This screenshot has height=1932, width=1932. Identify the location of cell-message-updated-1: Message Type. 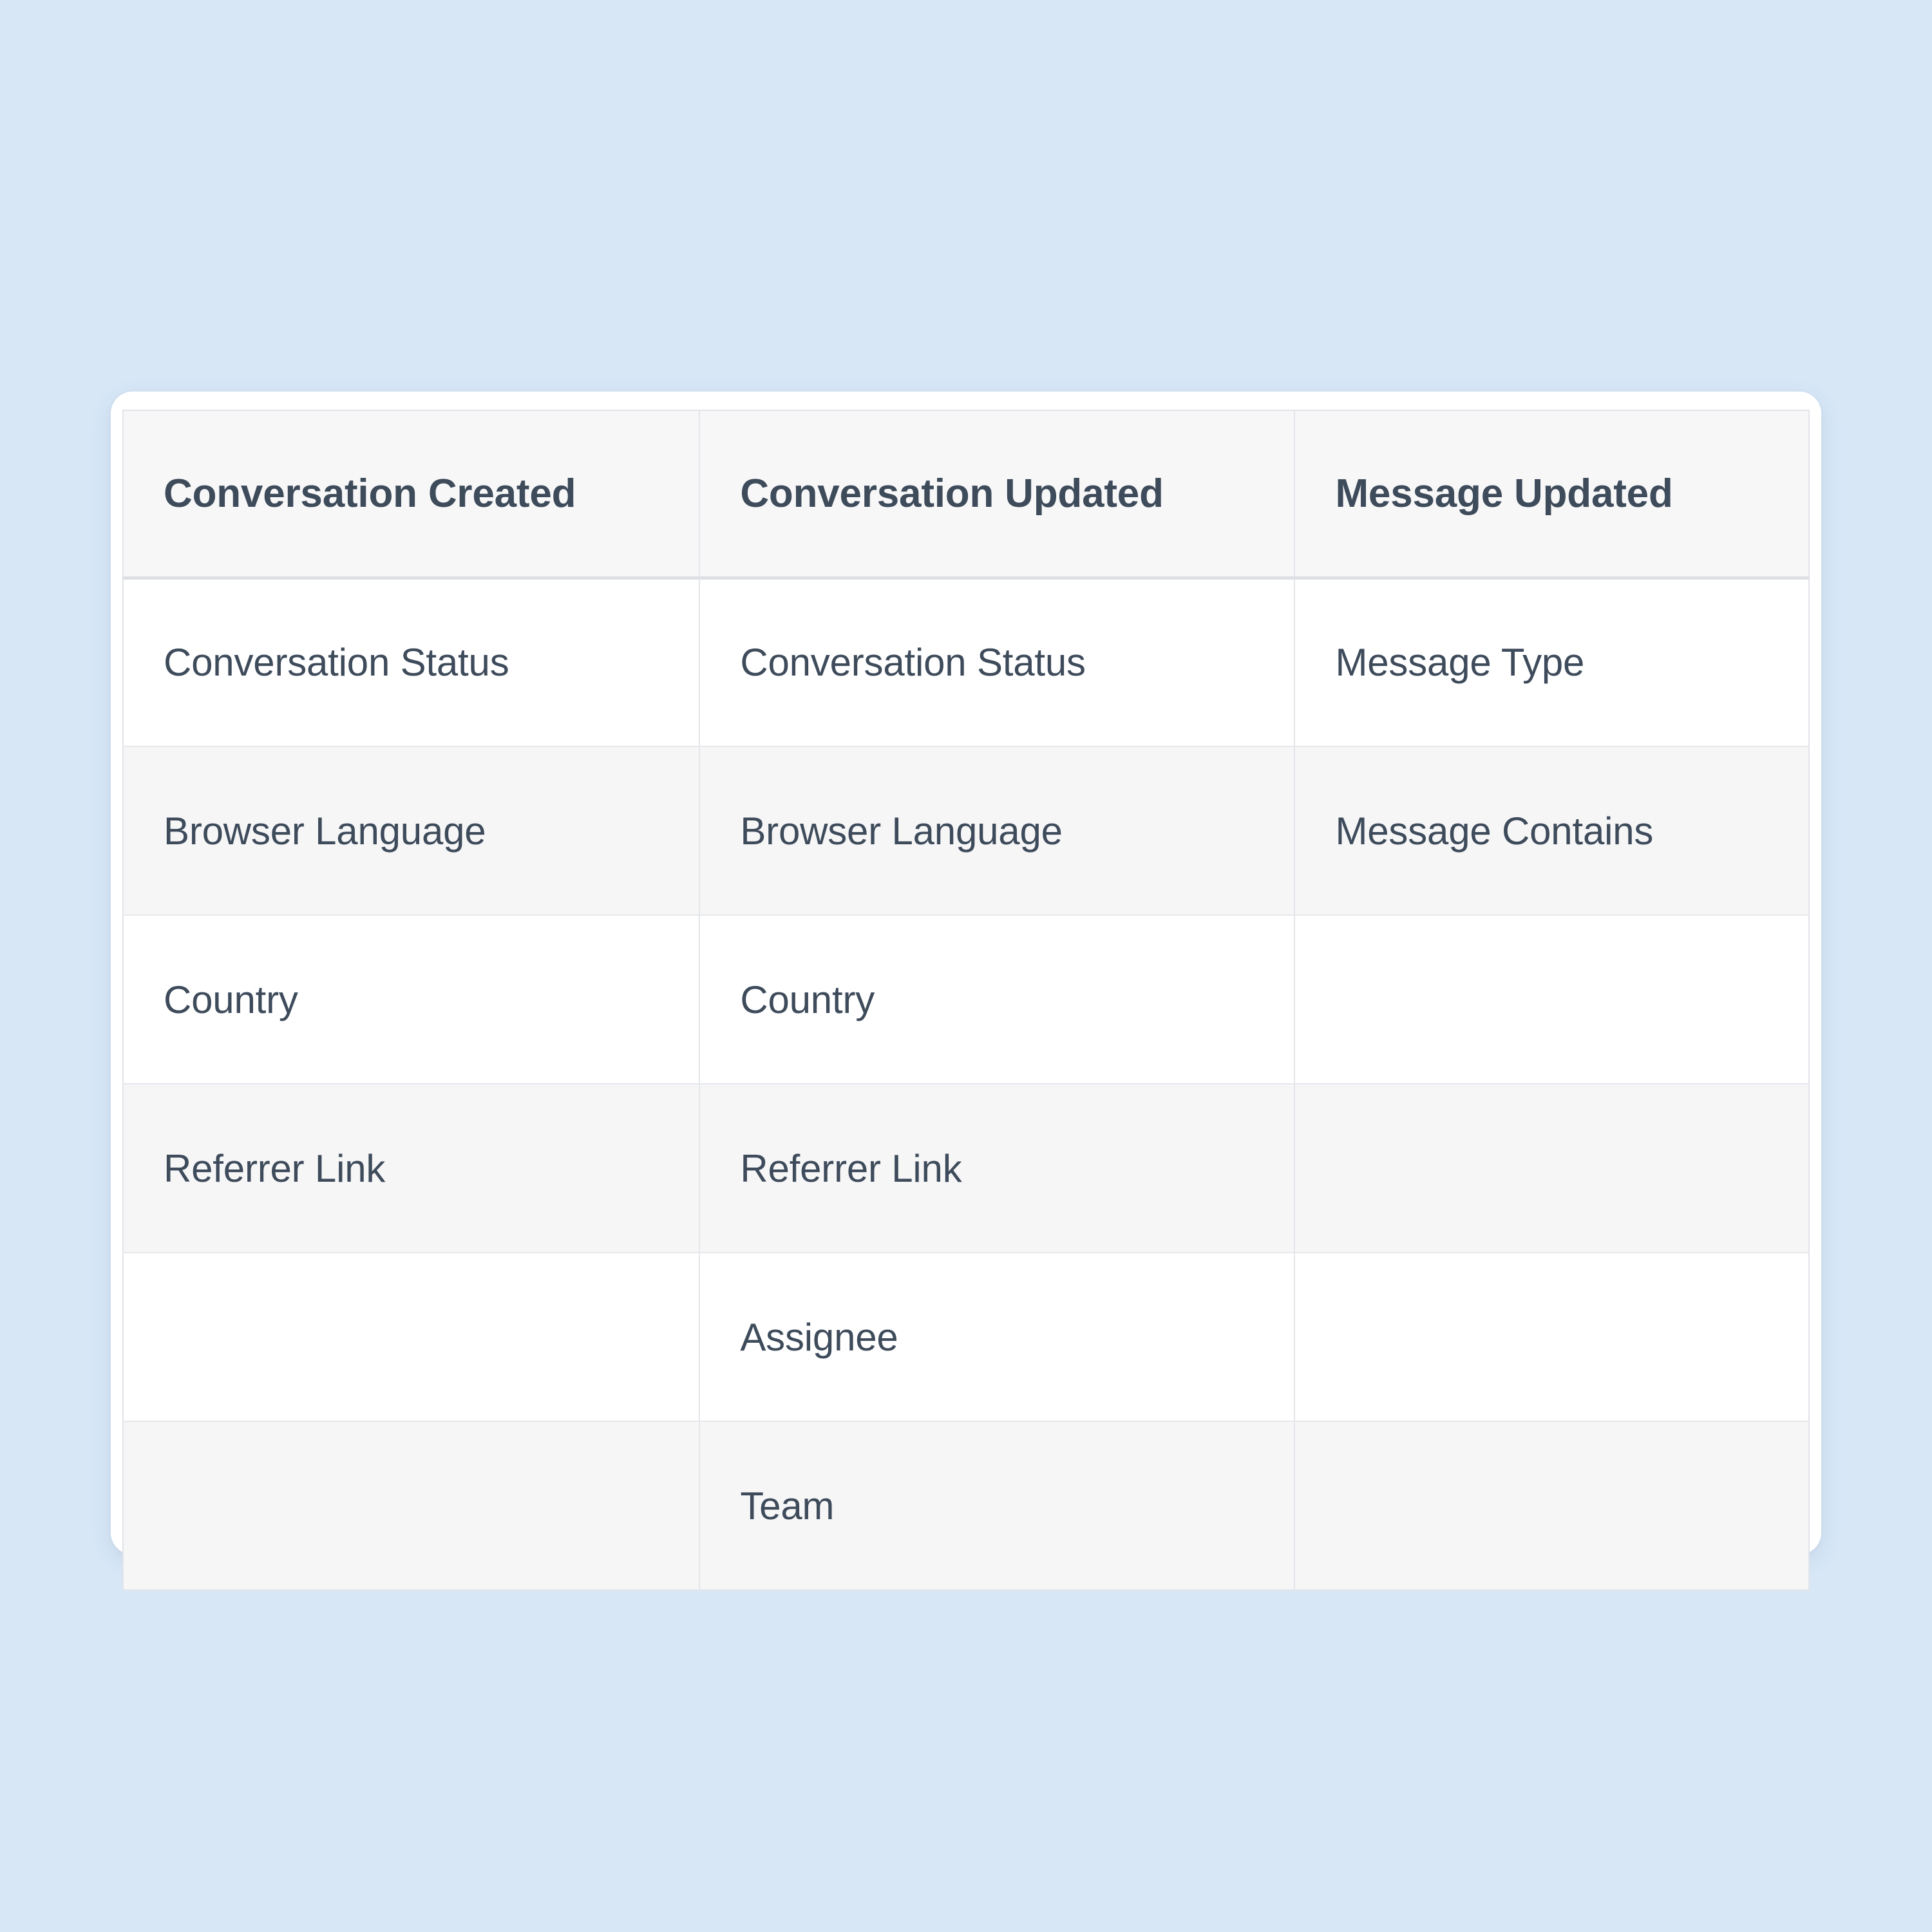
(1551, 662).